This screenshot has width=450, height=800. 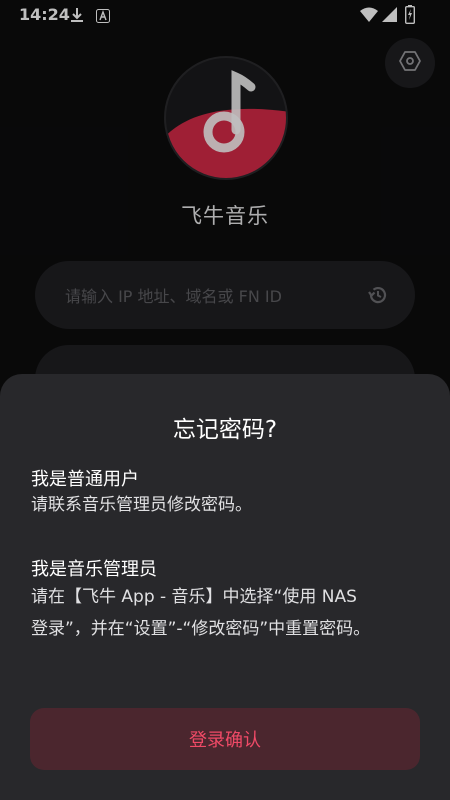 What do you see at coordinates (141, 505) in the screenshot?
I see `regular-user-text: 请联系音乐管理员修改密码。` at bounding box center [141, 505].